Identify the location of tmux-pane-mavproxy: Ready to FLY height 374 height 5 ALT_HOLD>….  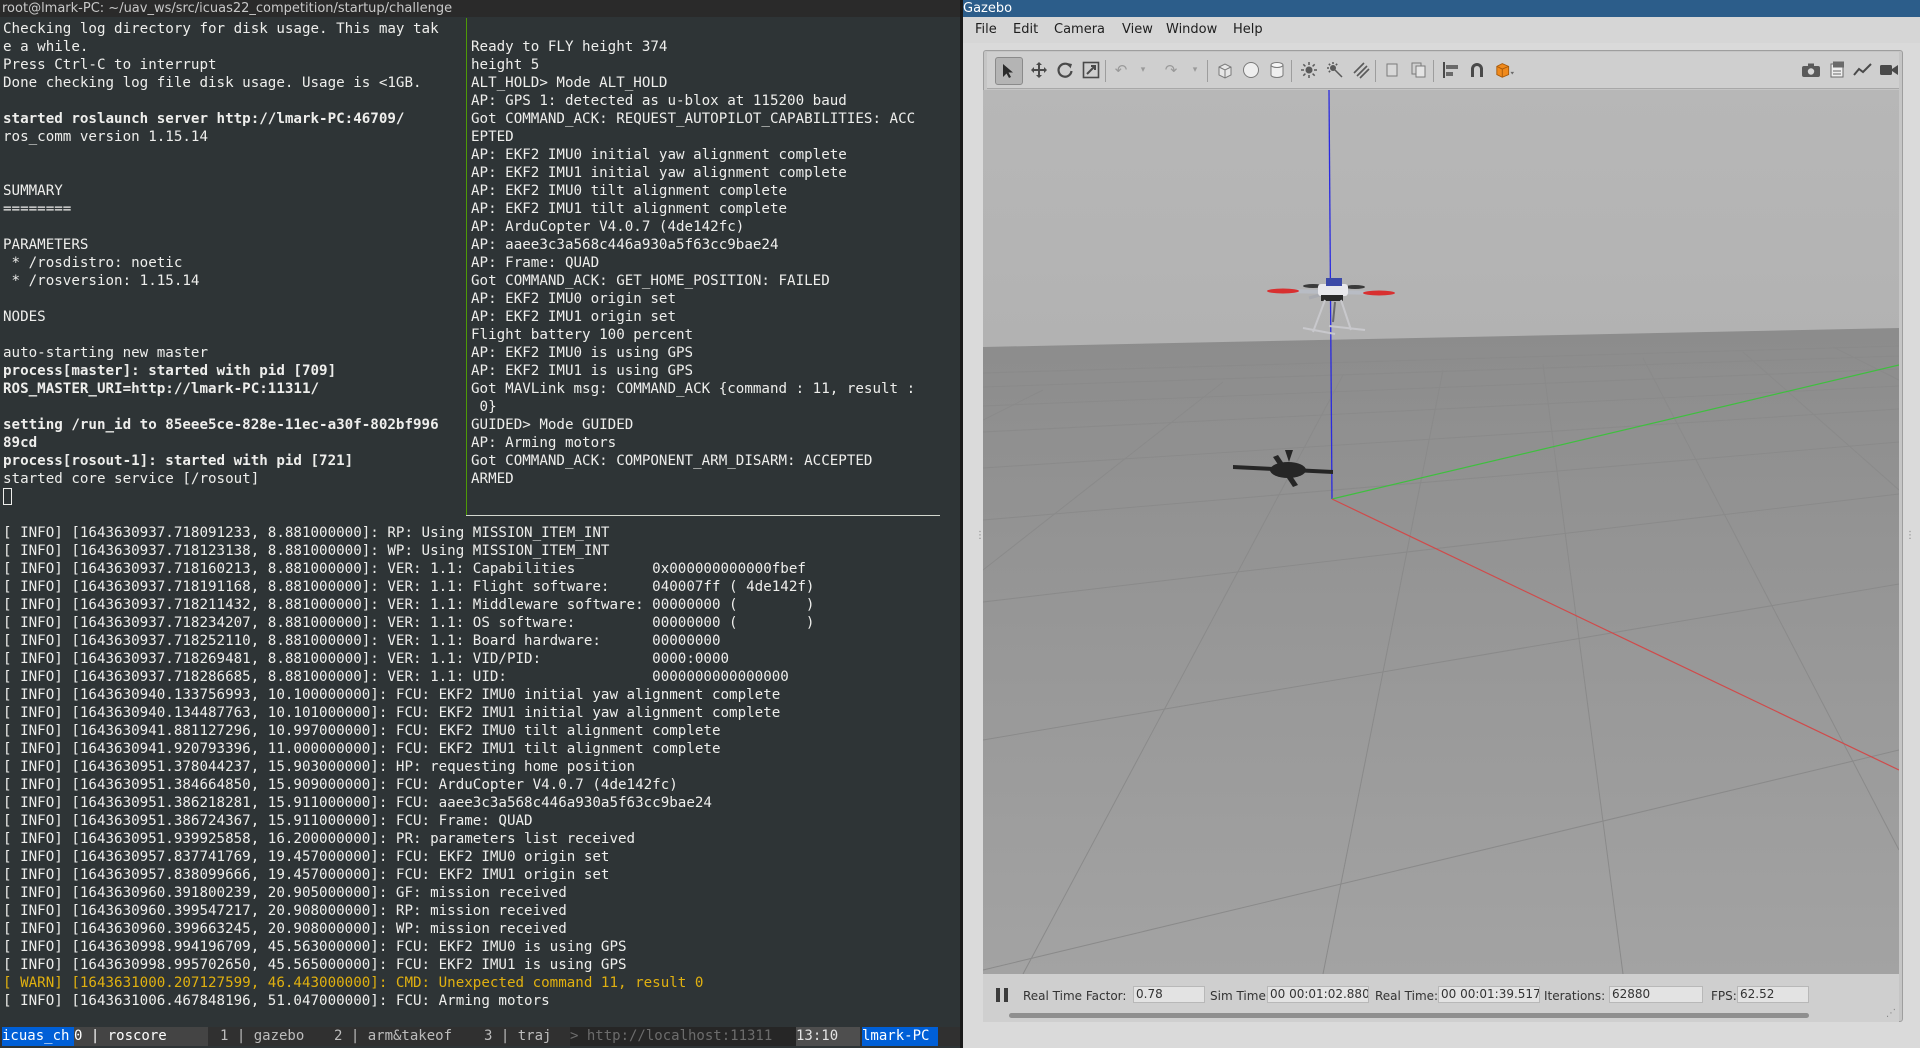
(714, 274).